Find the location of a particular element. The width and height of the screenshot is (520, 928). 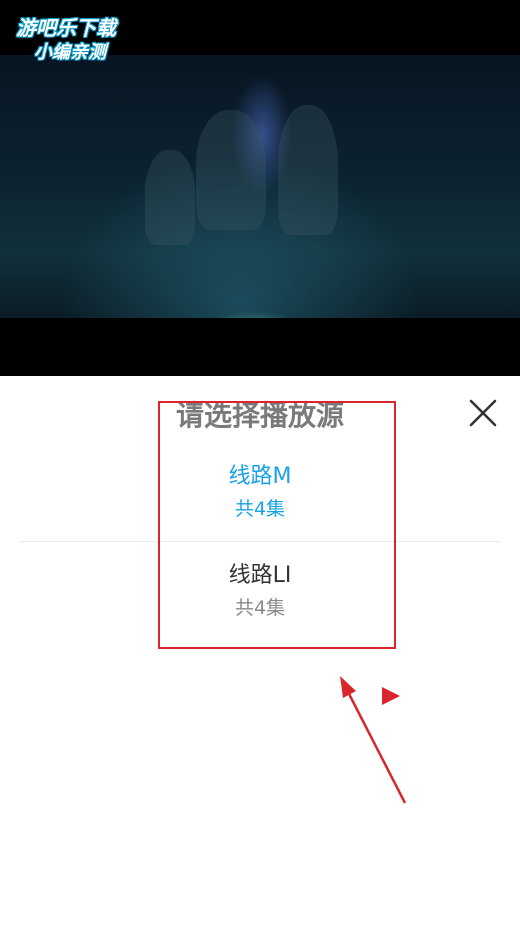

close-icon is located at coordinates (483, 413).